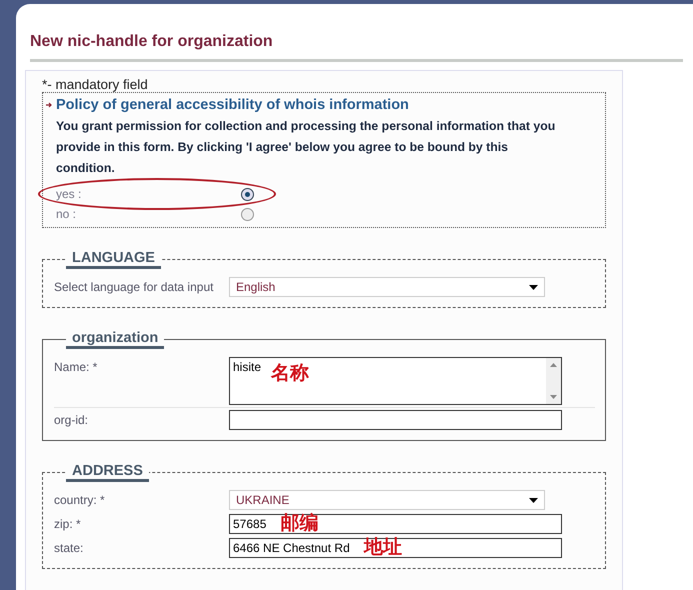  What do you see at coordinates (115, 339) in the screenshot?
I see `section-legend: organization` at bounding box center [115, 339].